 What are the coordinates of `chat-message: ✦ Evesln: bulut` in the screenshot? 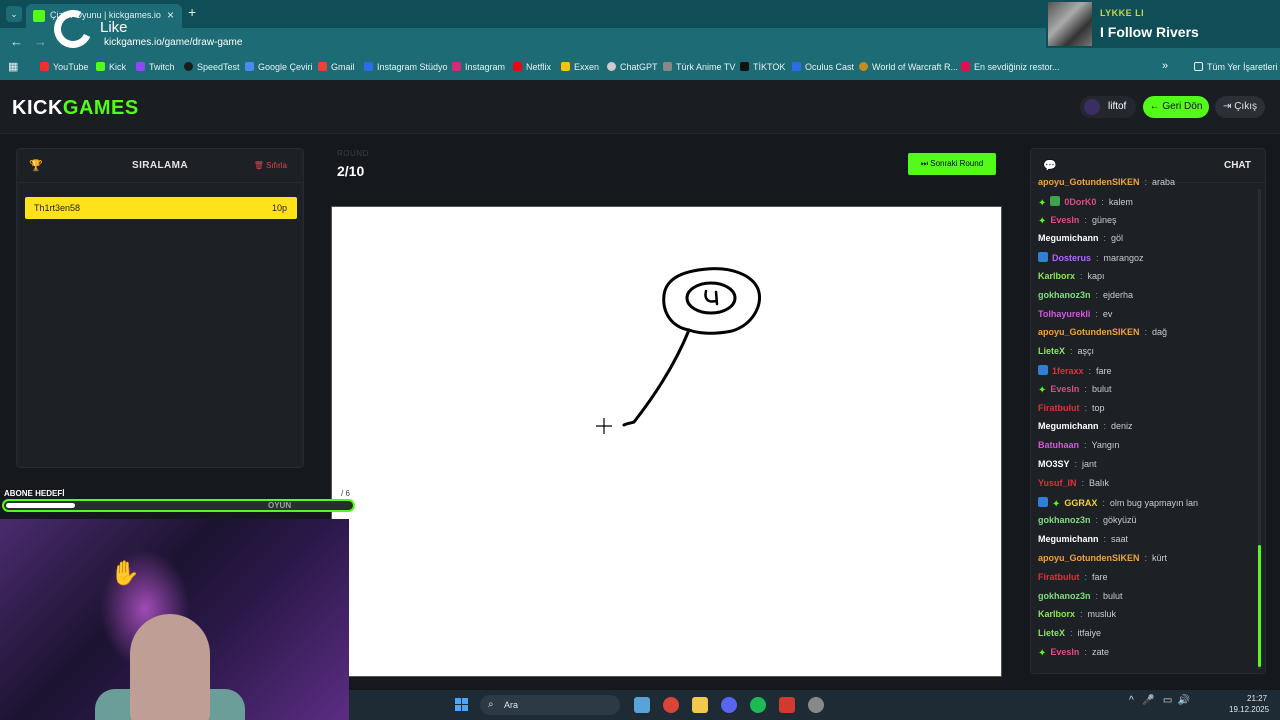 It's located at (1074, 390).